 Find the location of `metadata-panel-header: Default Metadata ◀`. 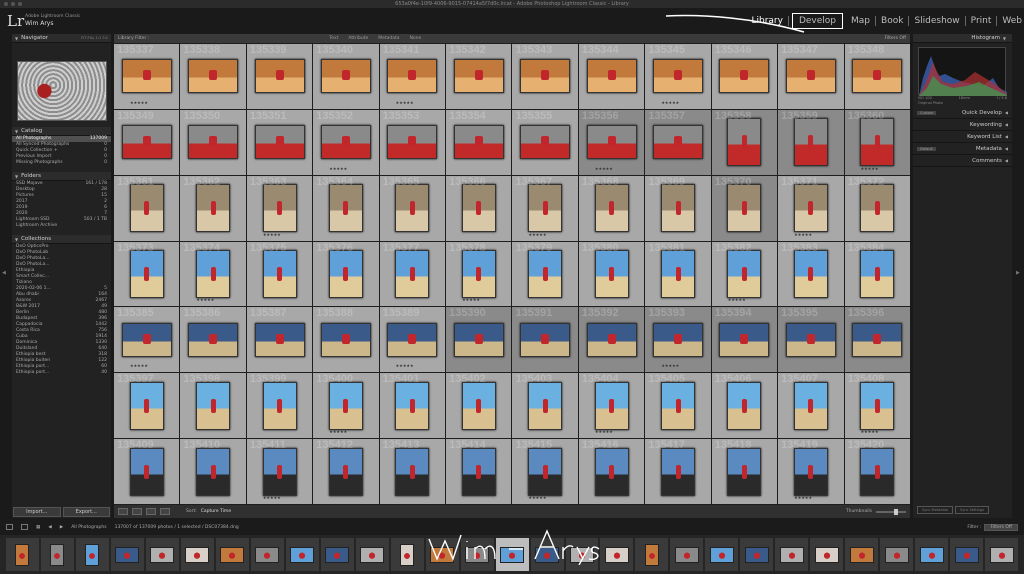

metadata-panel-header: Default Metadata ◀ is located at coordinates (962, 149).